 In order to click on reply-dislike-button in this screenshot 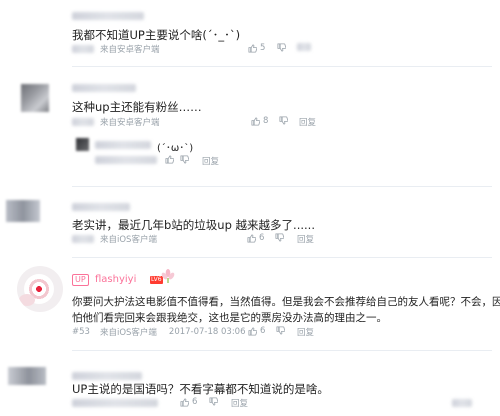, I will do `click(184, 159)`.